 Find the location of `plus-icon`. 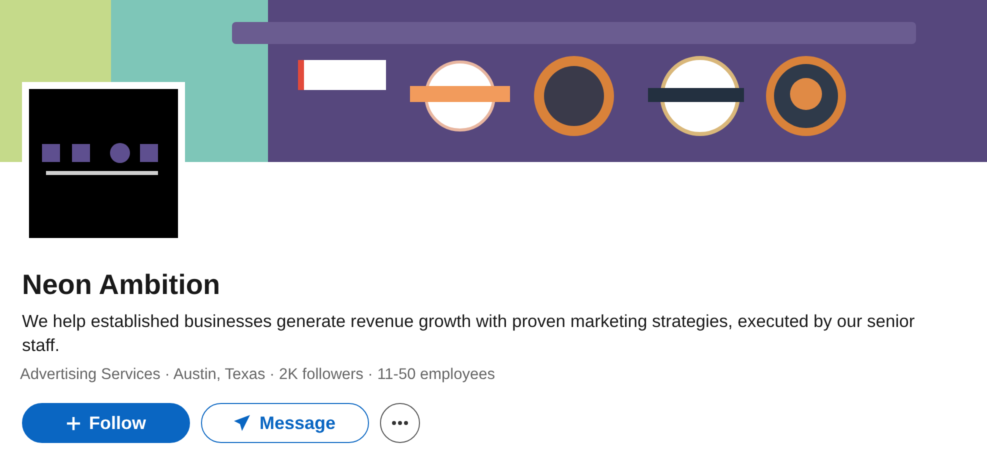

plus-icon is located at coordinates (73, 423).